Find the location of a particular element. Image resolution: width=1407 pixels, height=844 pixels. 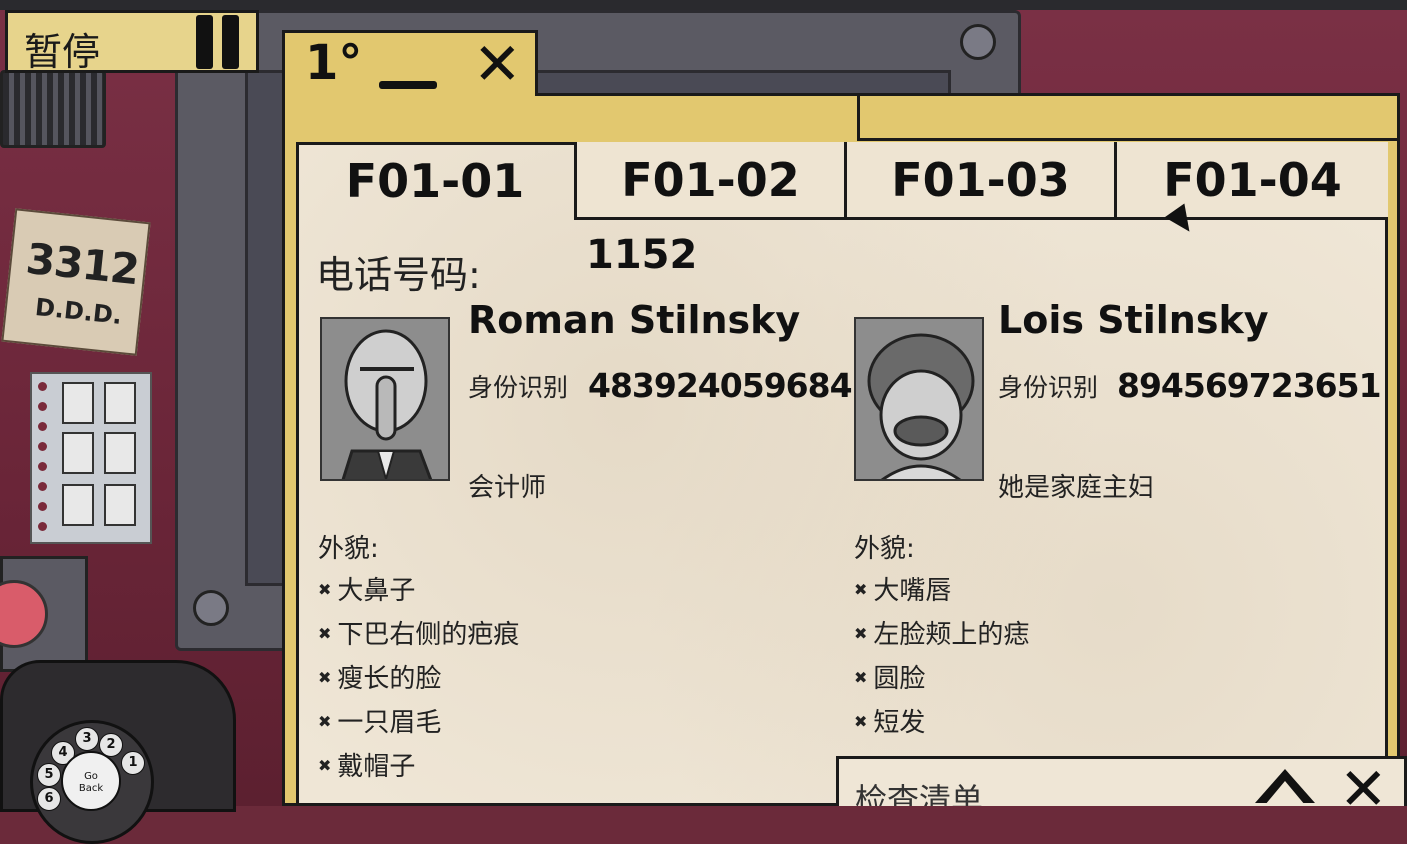

folder-tab: 1° ✕ is located at coordinates (410, 63).